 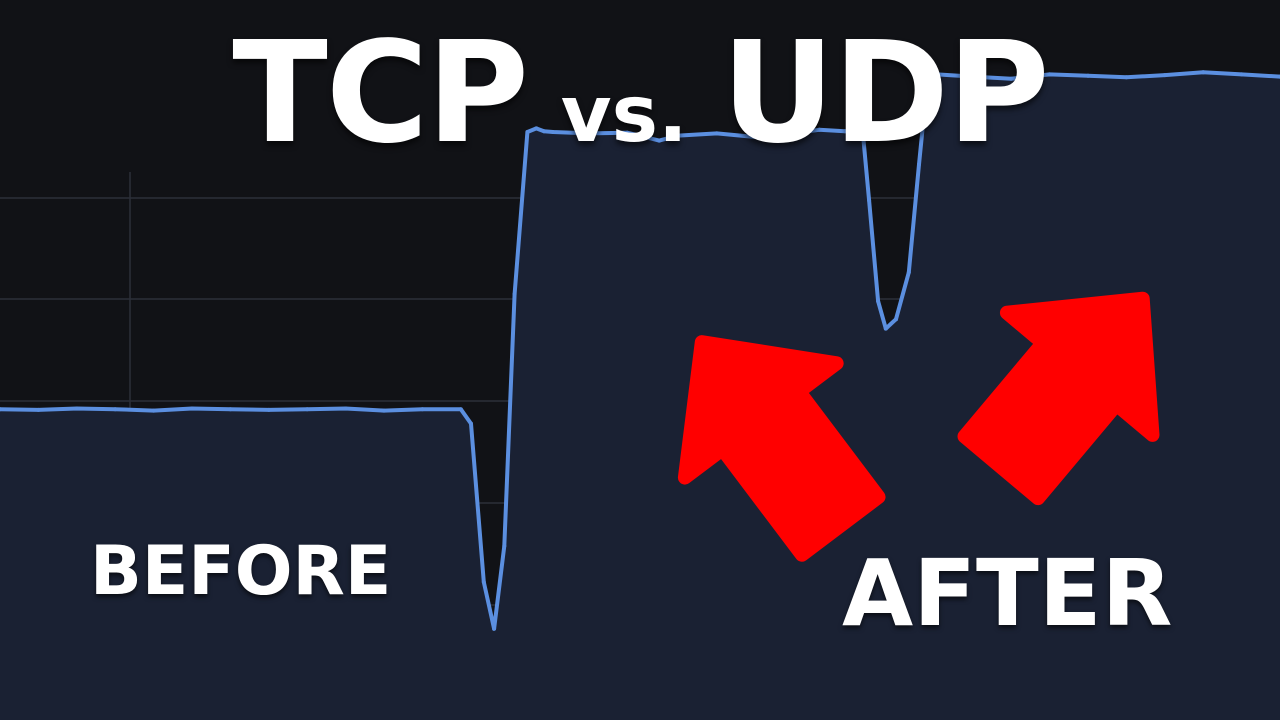 What do you see at coordinates (241, 571) in the screenshot?
I see `before-label: BEFORE` at bounding box center [241, 571].